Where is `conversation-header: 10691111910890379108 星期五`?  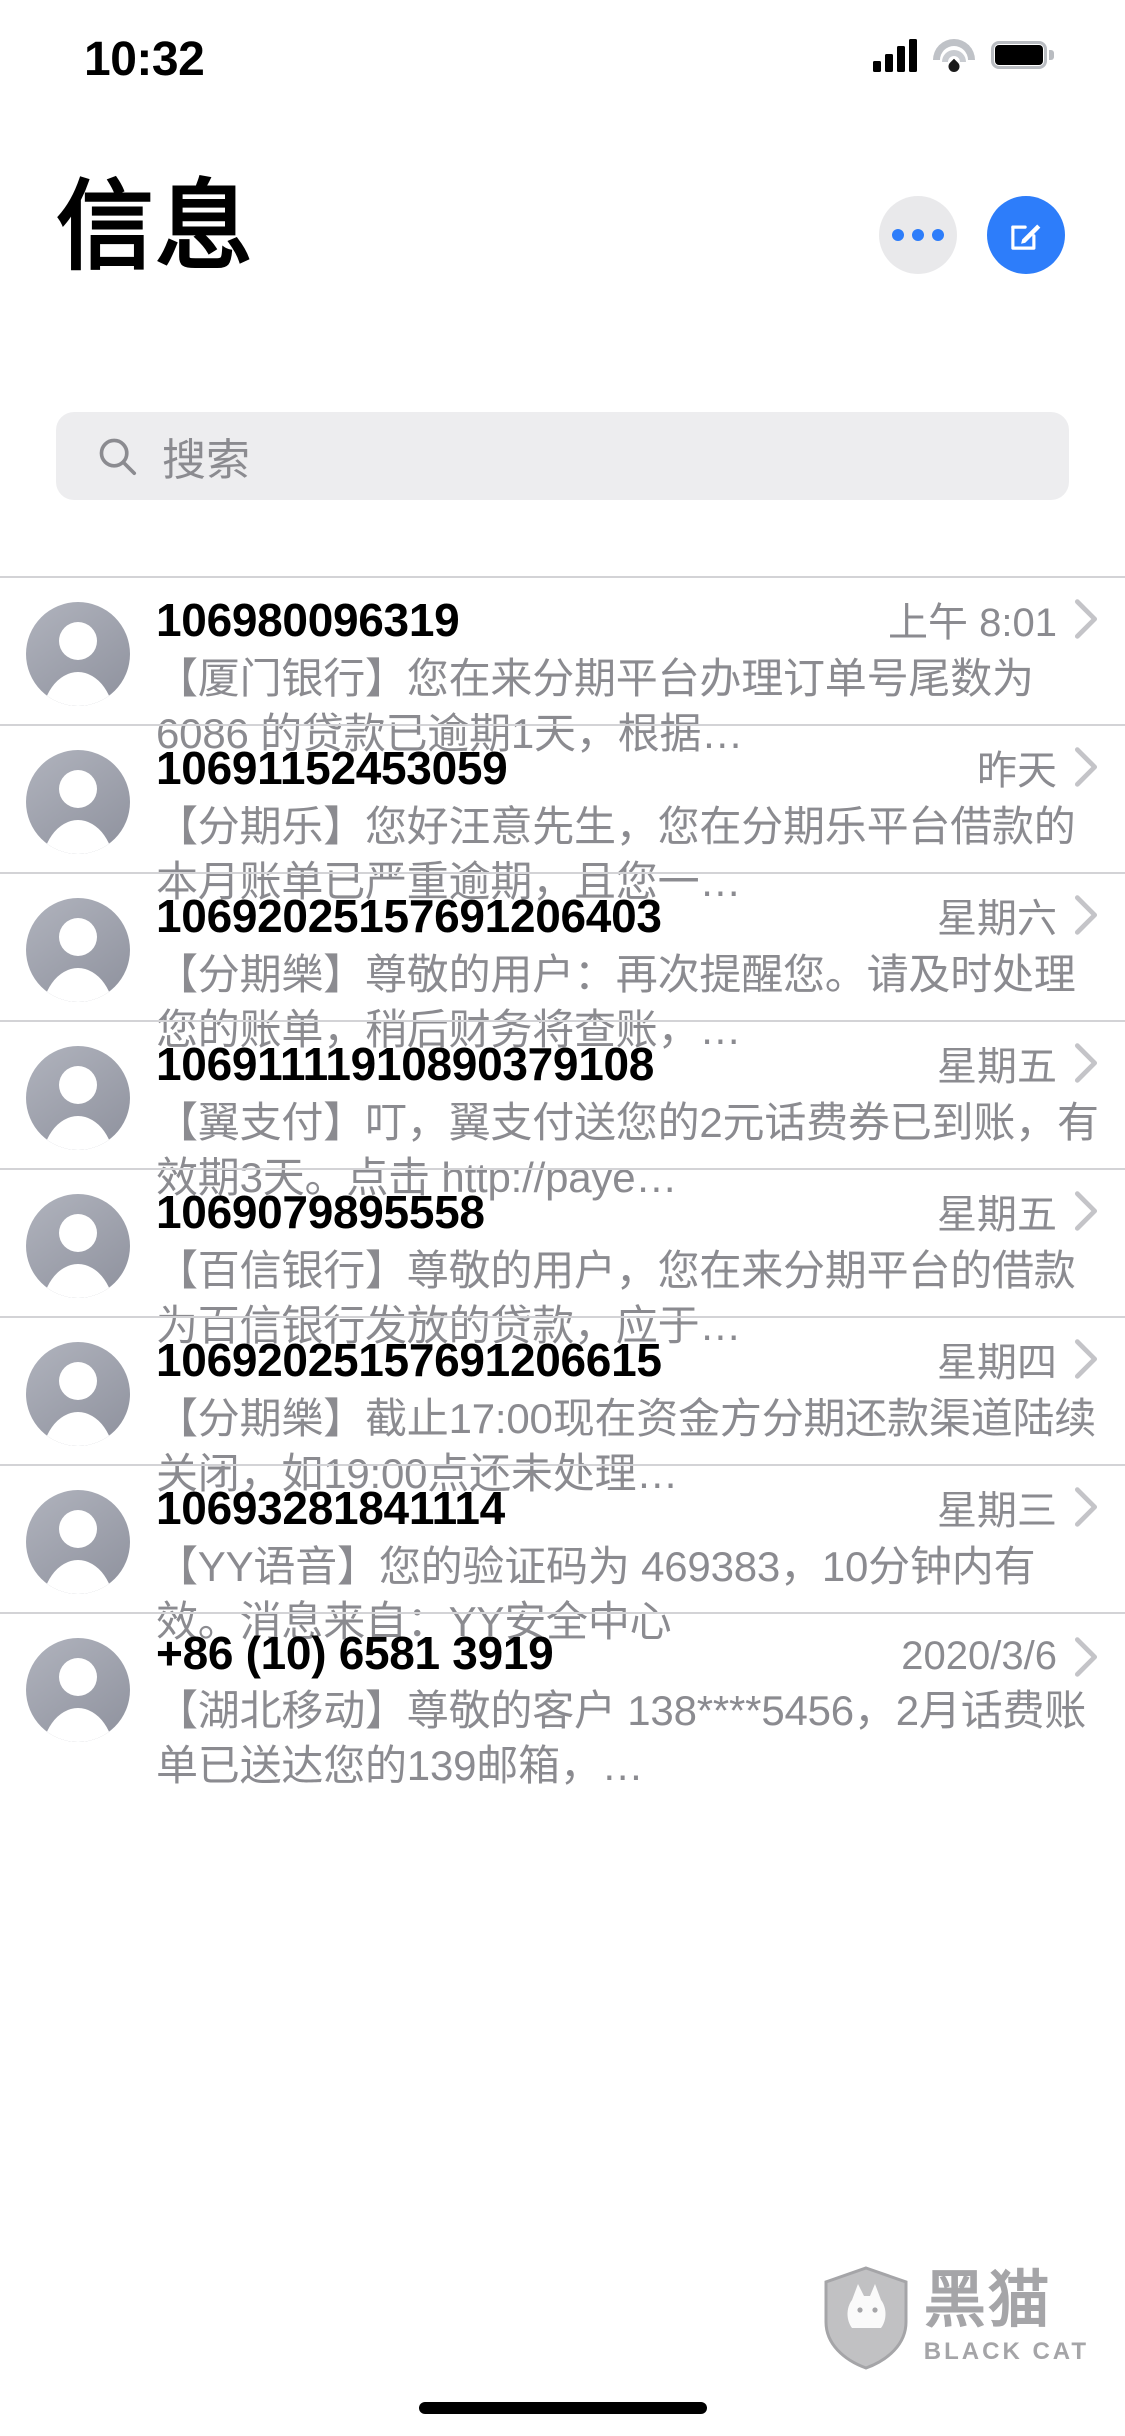 conversation-header: 10691111910890379108 星期五 is located at coordinates (627, 1063).